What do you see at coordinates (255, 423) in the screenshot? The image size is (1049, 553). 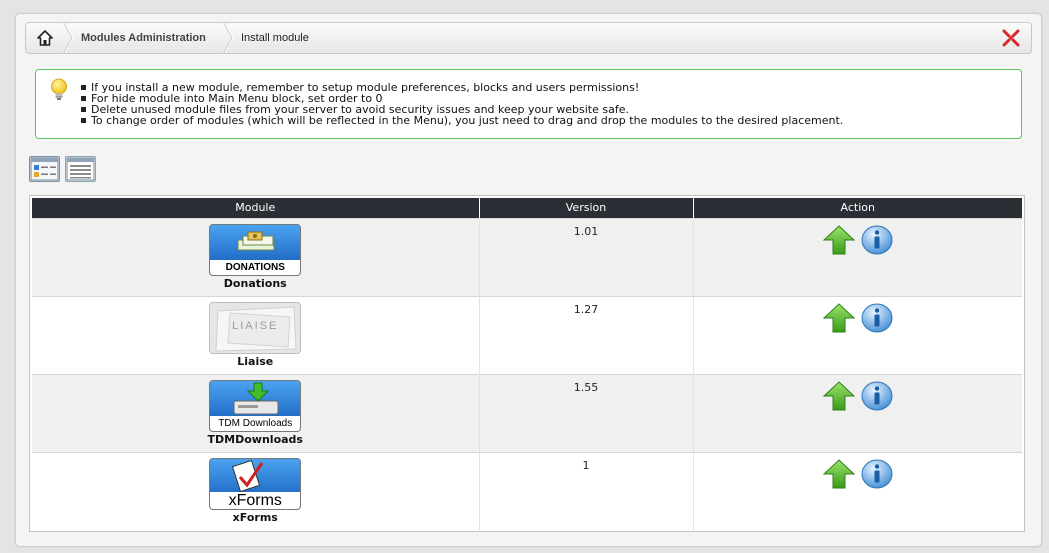 I see `module-image-label: TDM Downloads` at bounding box center [255, 423].